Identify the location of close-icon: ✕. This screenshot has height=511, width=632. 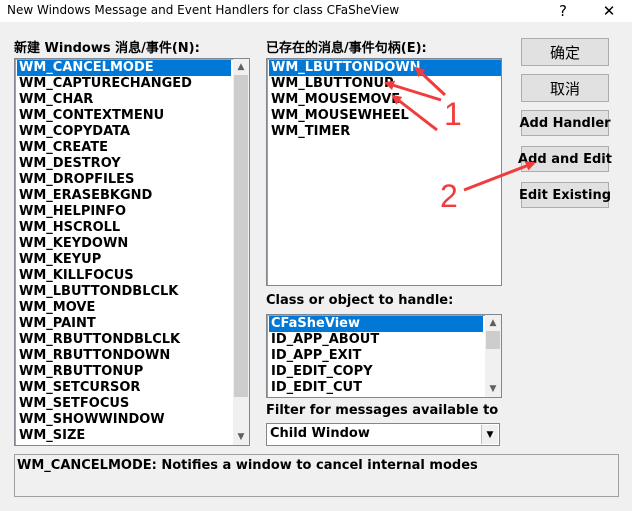
(609, 11).